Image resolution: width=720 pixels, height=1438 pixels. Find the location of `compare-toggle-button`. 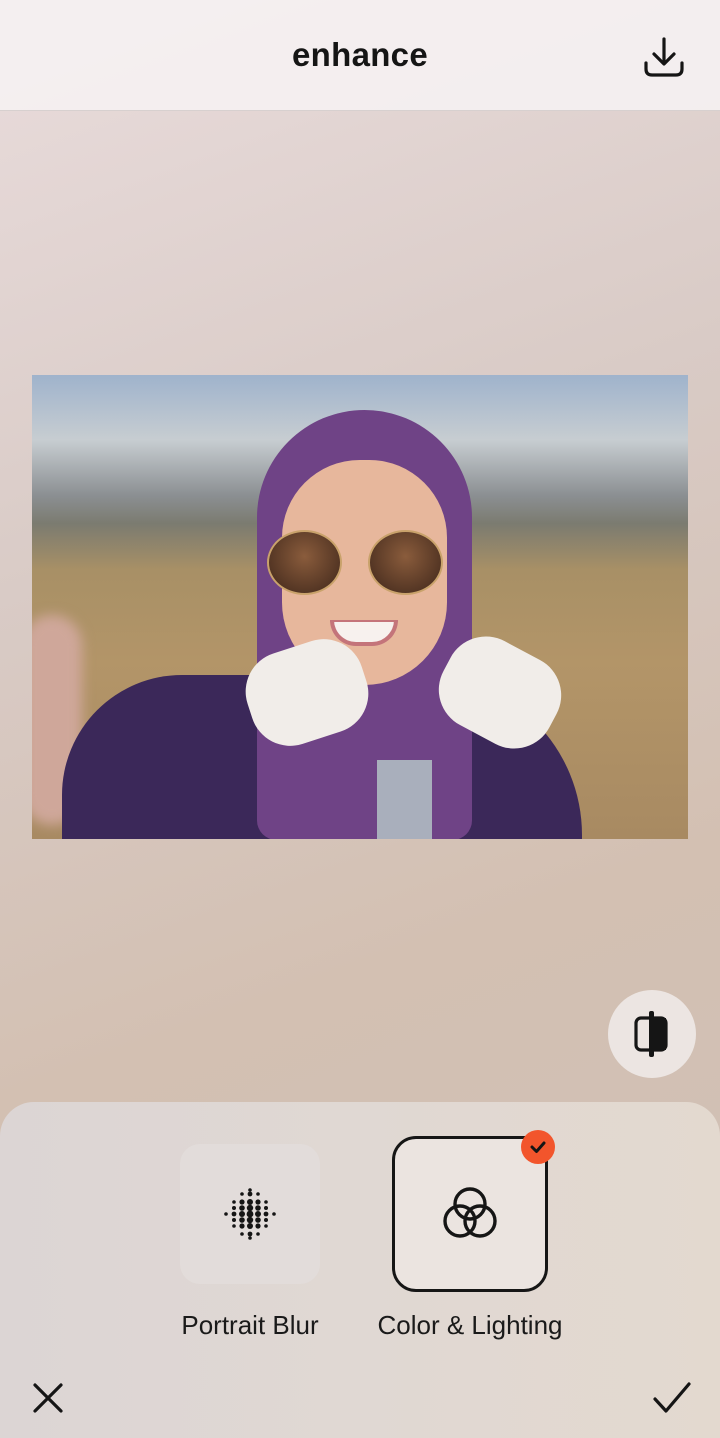

compare-toggle-button is located at coordinates (652, 1034).